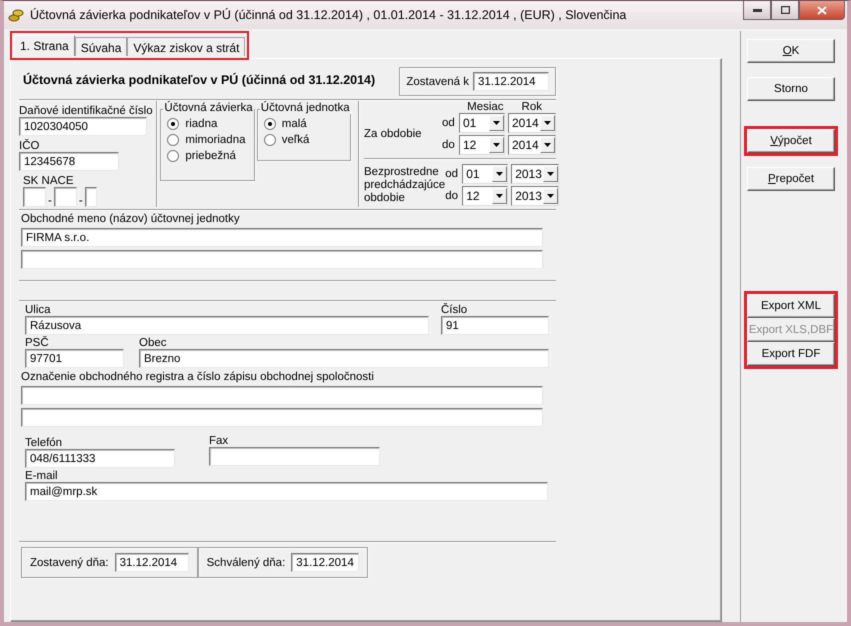 The width and height of the screenshot is (851, 626). I want to click on minimize-button, so click(757, 10).